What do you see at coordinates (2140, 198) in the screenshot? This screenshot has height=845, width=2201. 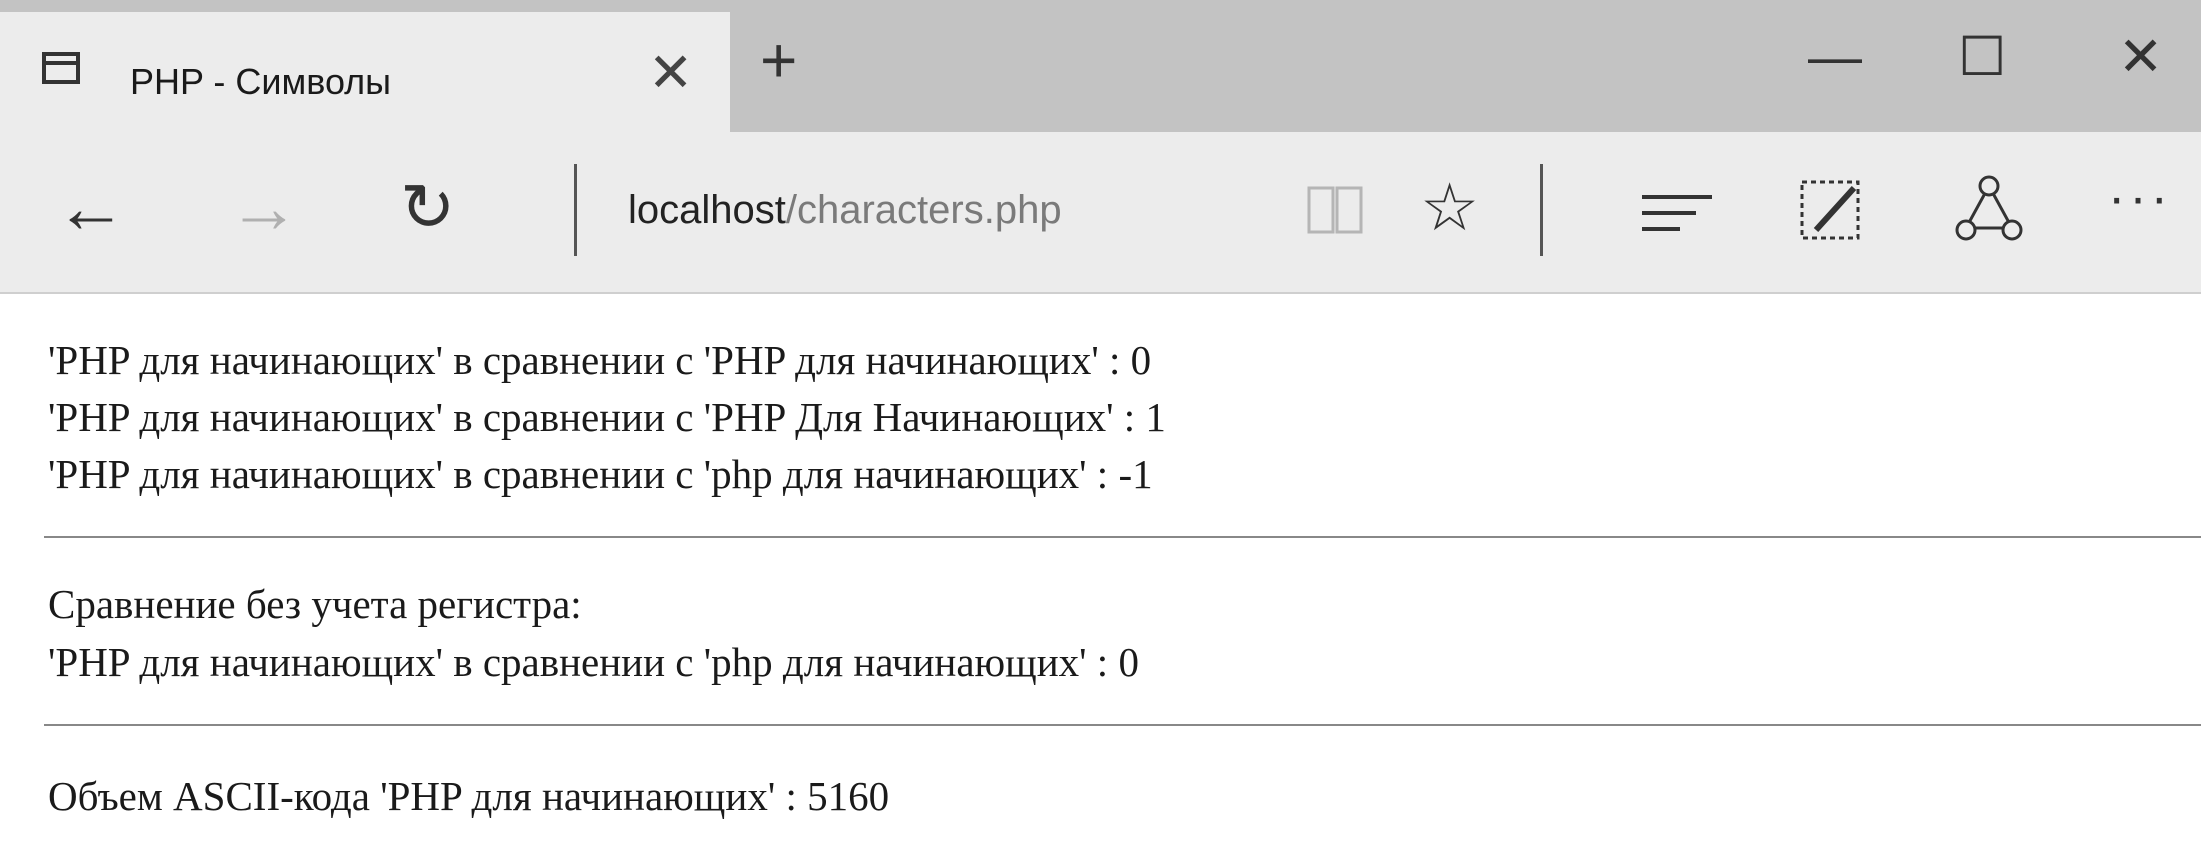 I see `more-icon: ···` at bounding box center [2140, 198].